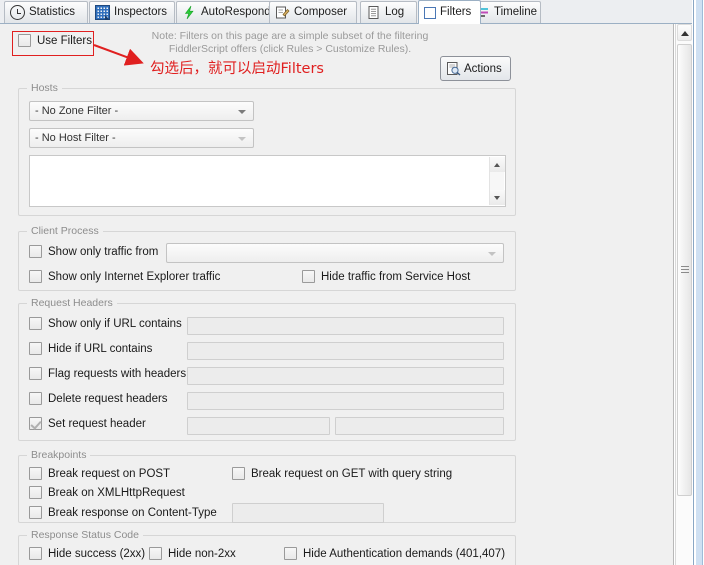 Image resolution: width=704 pixels, height=565 pixels. What do you see at coordinates (117, 373) in the screenshot?
I see `flag-requests-with-headers-label: Flag requests with headers` at bounding box center [117, 373].